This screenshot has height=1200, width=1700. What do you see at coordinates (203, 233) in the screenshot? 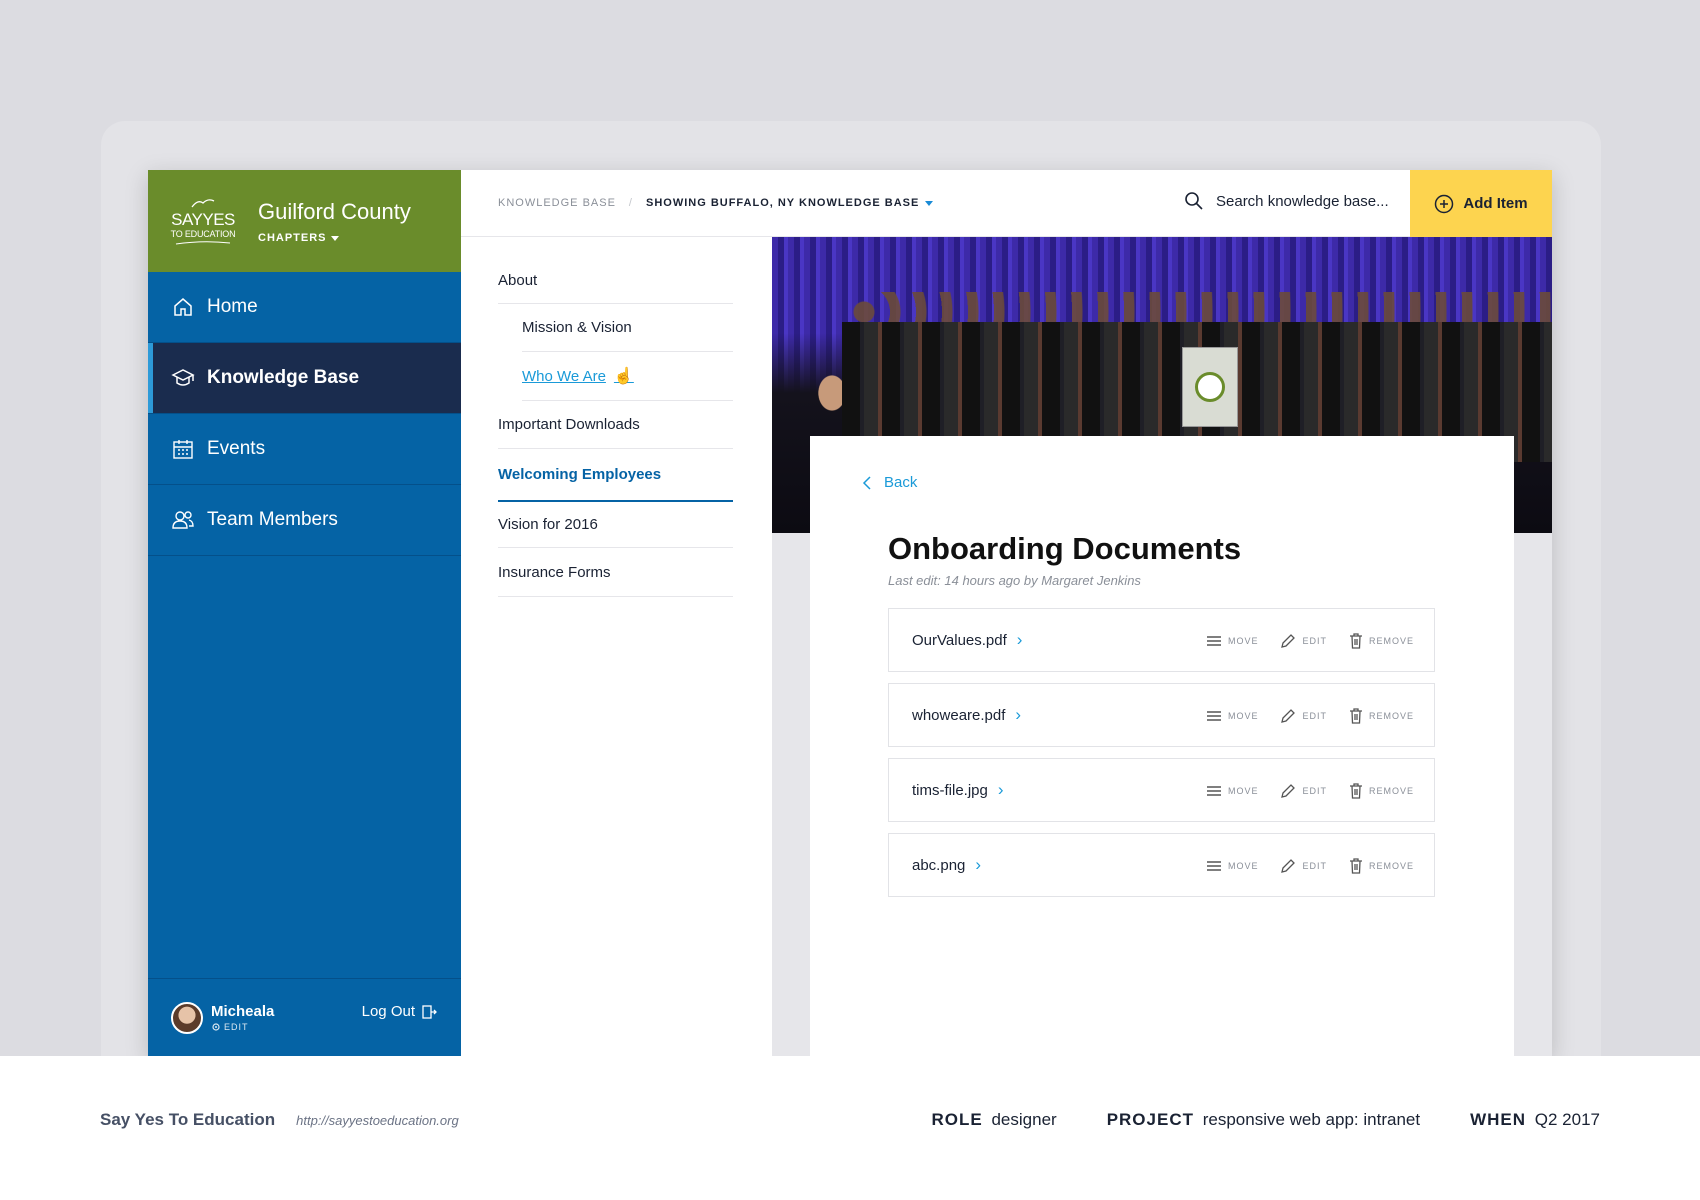
I see `logo-line-2: TO EDUCATION` at bounding box center [203, 233].